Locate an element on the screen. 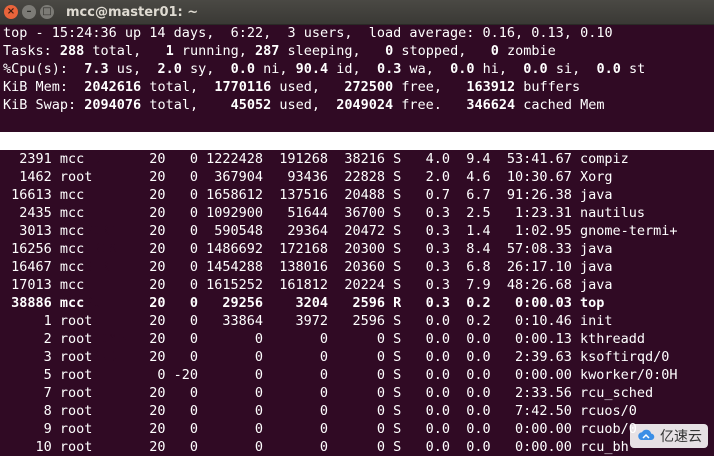 The width and height of the screenshot is (714, 456). summary-value: 287 is located at coordinates (267, 51).